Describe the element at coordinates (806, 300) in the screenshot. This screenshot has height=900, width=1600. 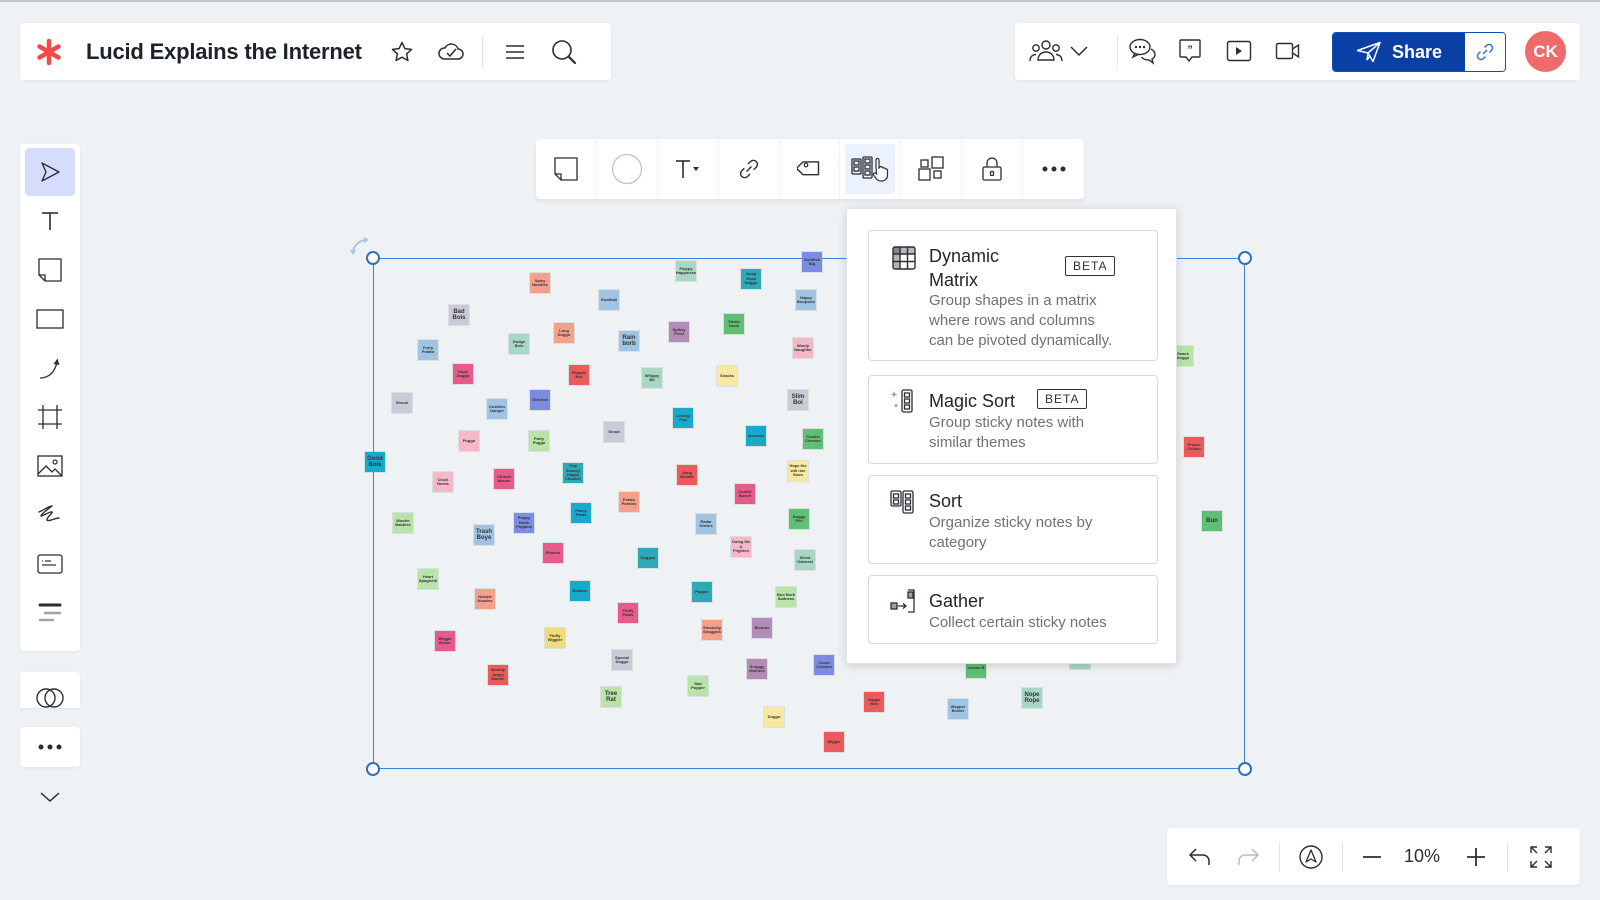
I see `sticky-note: Happy Boopsies` at that location.